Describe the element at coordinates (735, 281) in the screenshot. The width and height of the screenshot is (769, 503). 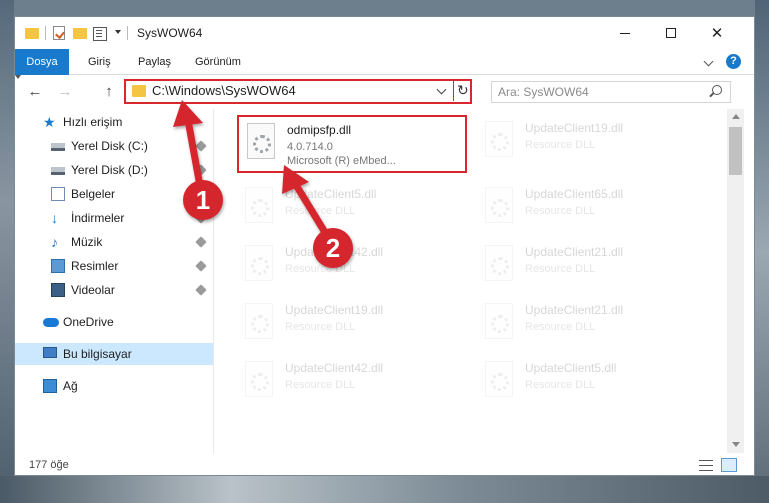
I see `vertical-scrollbar` at that location.